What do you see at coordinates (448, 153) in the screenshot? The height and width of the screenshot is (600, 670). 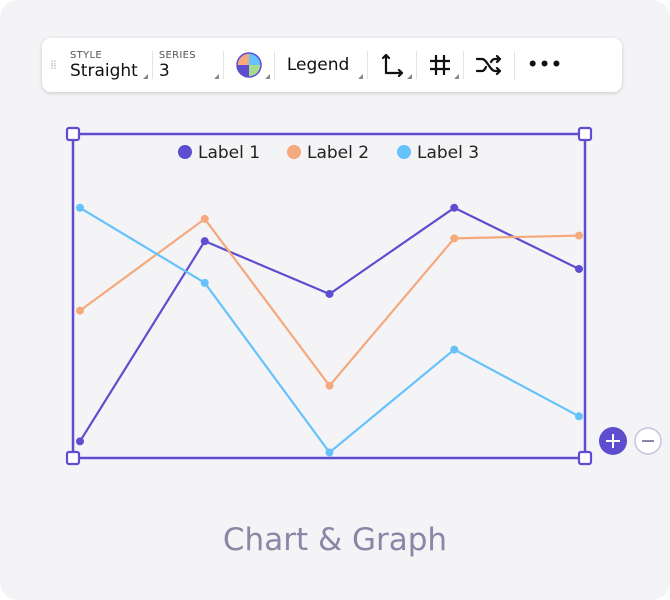 I see `legend-label: Label 3` at bounding box center [448, 153].